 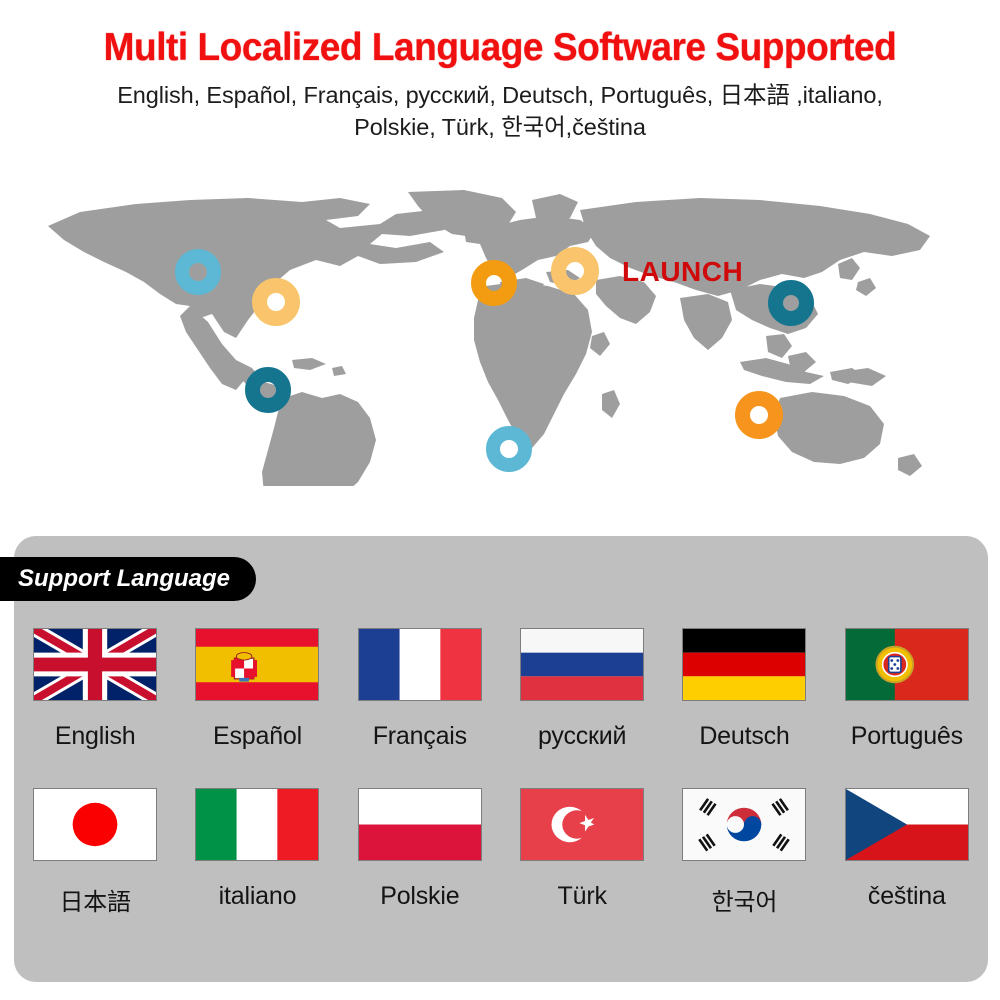 What do you see at coordinates (744, 664) in the screenshot?
I see `flag-germany-icon` at bounding box center [744, 664].